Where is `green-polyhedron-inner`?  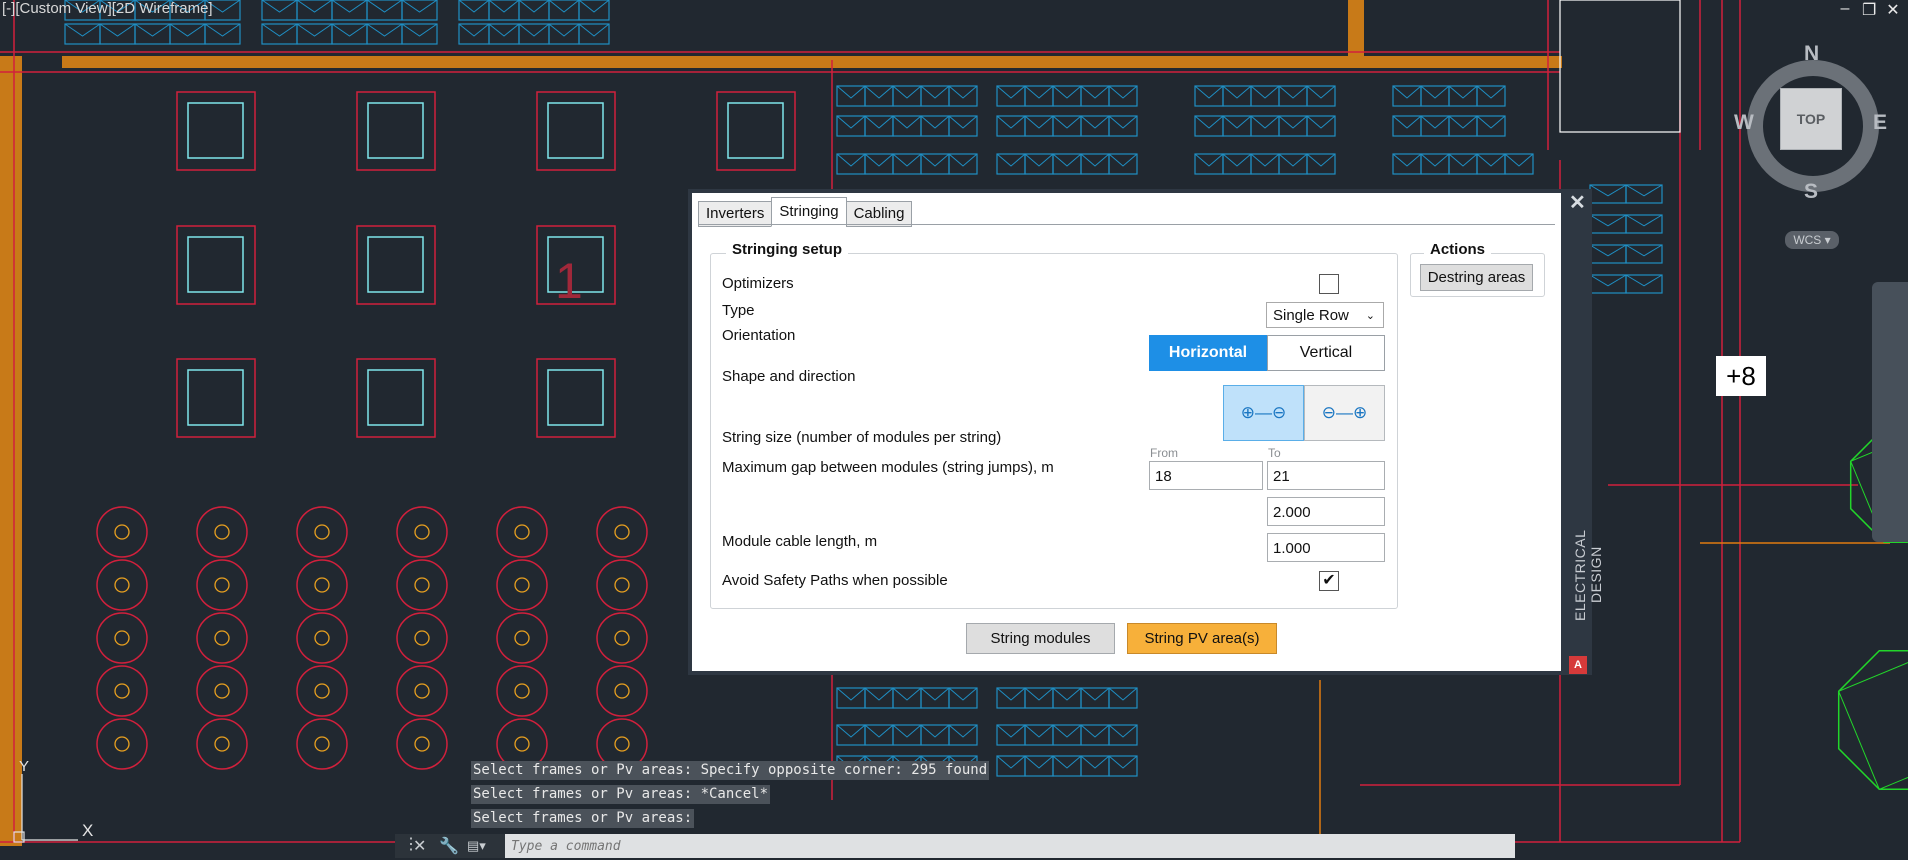
green-polyhedron-inner is located at coordinates (1873, 726).